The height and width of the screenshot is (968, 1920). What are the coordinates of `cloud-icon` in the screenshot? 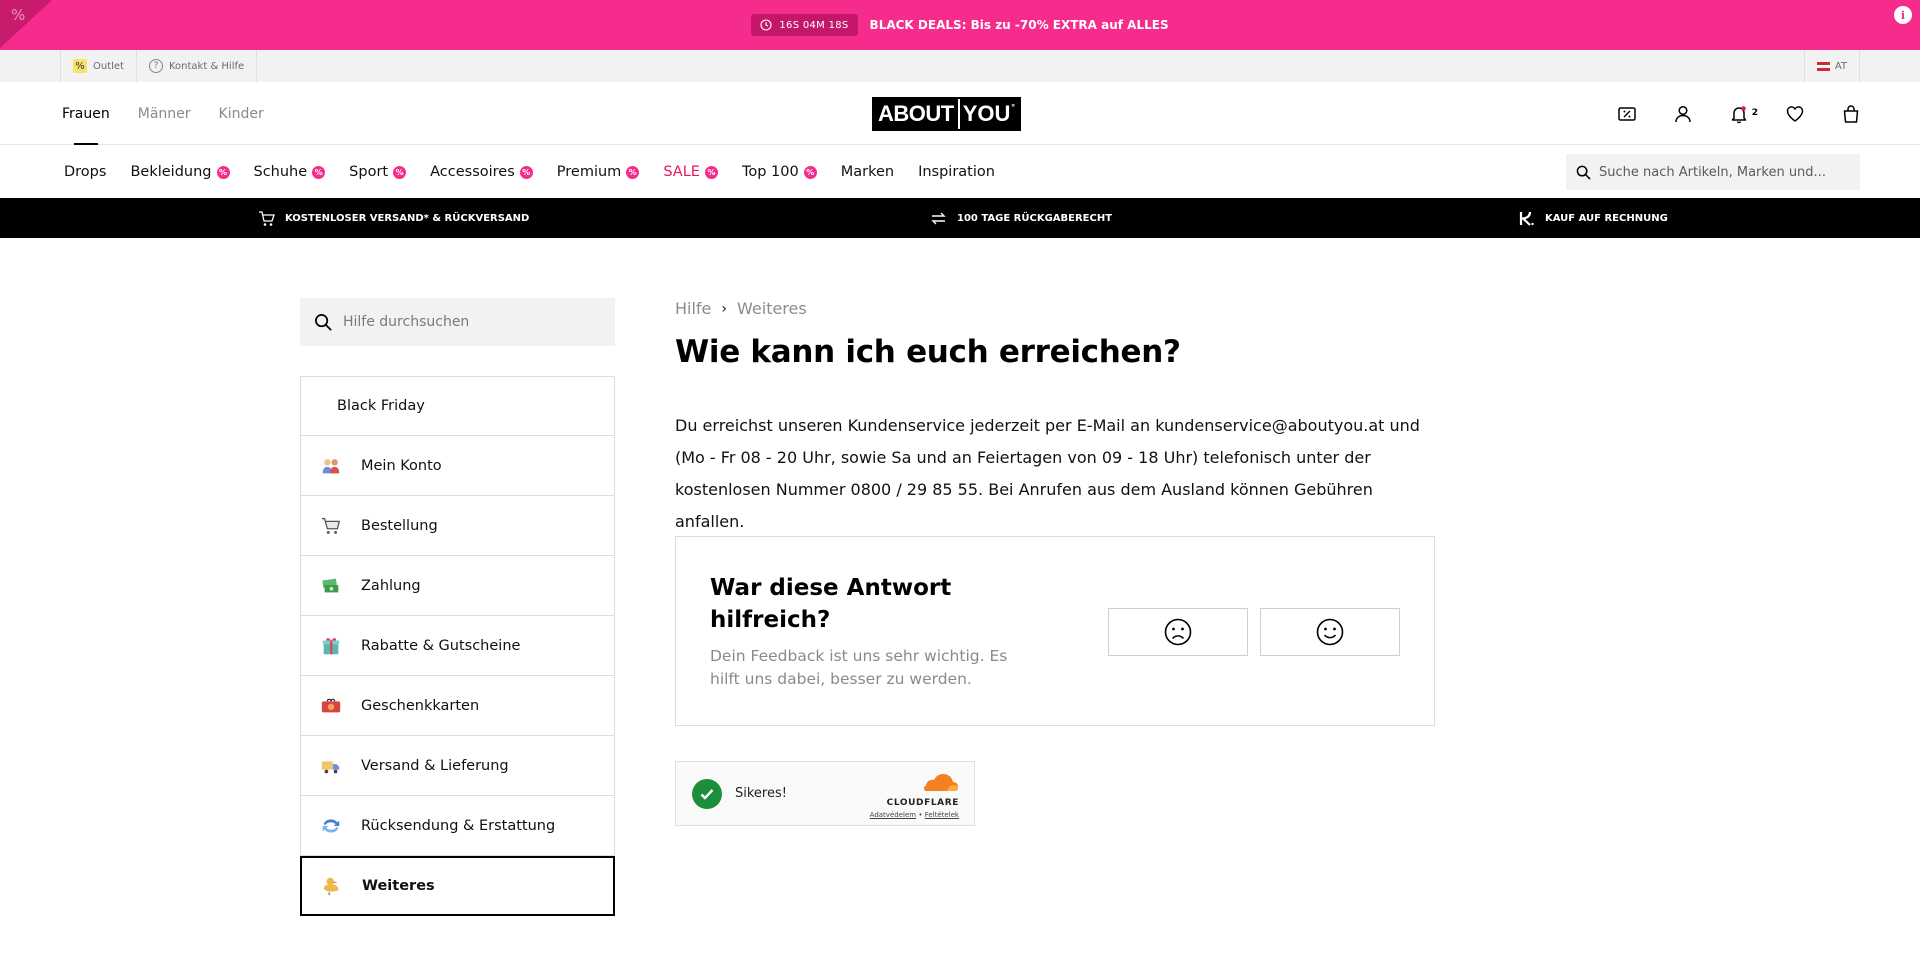 It's located at (940, 782).